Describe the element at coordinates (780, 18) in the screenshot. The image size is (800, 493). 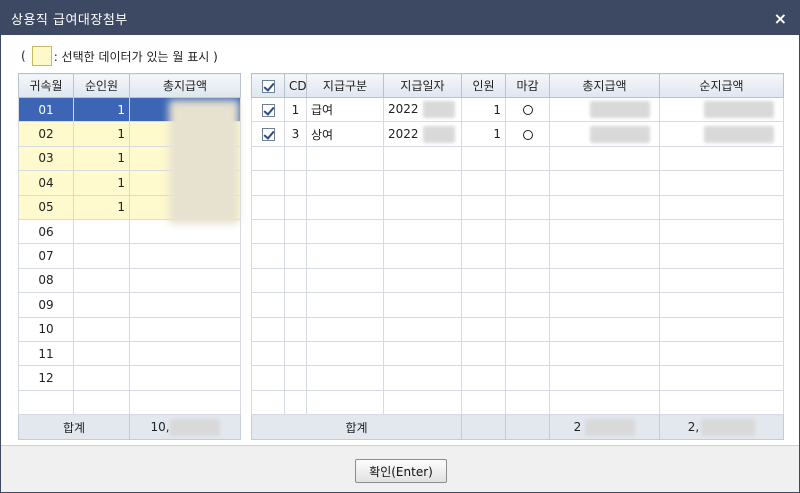
I see `close-icon: ×` at that location.